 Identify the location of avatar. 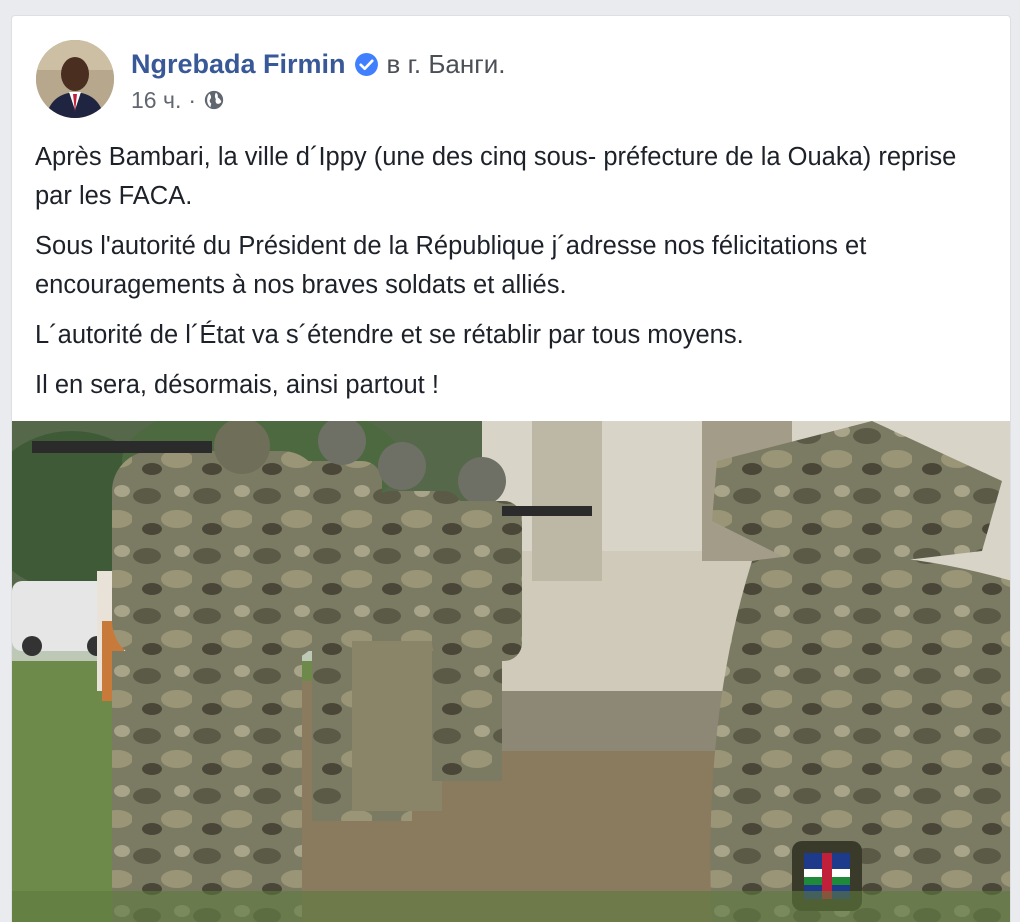
(75, 79).